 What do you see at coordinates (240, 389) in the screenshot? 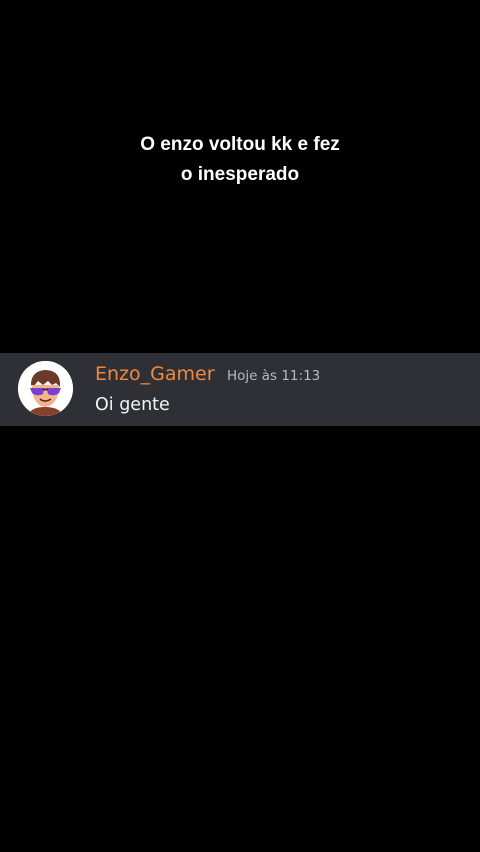
I see `chat-message: Enzo_Gamer Hoje às 11:13 Oi gente` at bounding box center [240, 389].